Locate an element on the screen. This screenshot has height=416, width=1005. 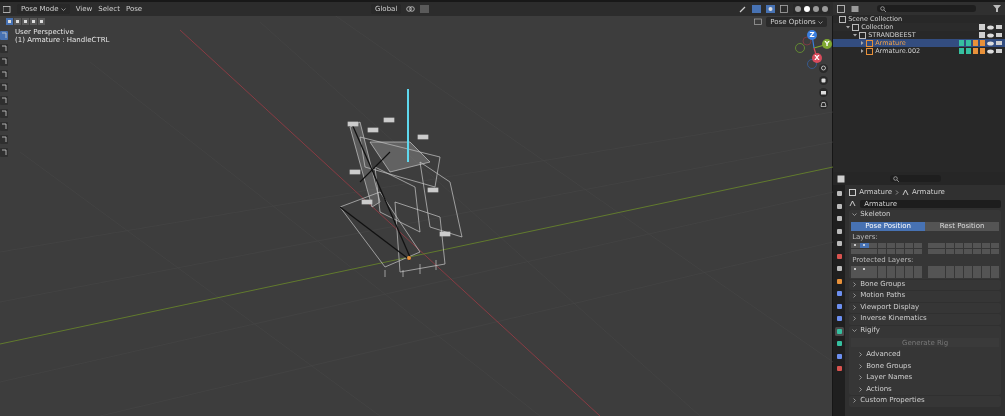
camera-icon is located at coordinates (823, 92).